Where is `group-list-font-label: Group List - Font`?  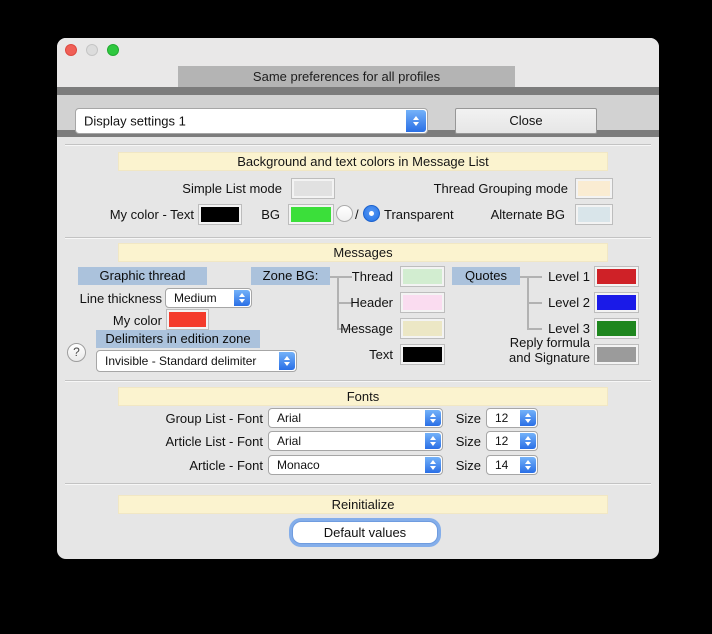 group-list-font-label: Group List - Font is located at coordinates (214, 418).